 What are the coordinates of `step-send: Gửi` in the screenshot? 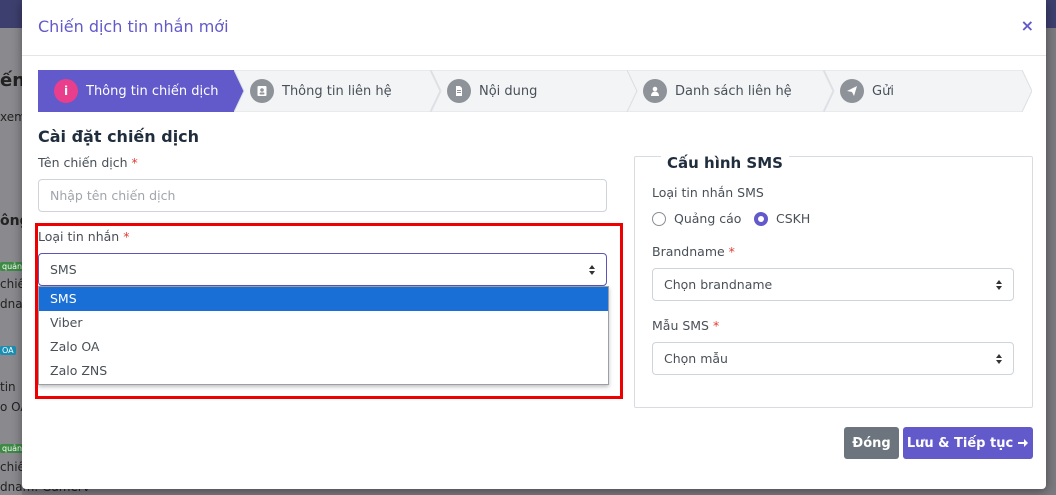 It's located at (928, 91).